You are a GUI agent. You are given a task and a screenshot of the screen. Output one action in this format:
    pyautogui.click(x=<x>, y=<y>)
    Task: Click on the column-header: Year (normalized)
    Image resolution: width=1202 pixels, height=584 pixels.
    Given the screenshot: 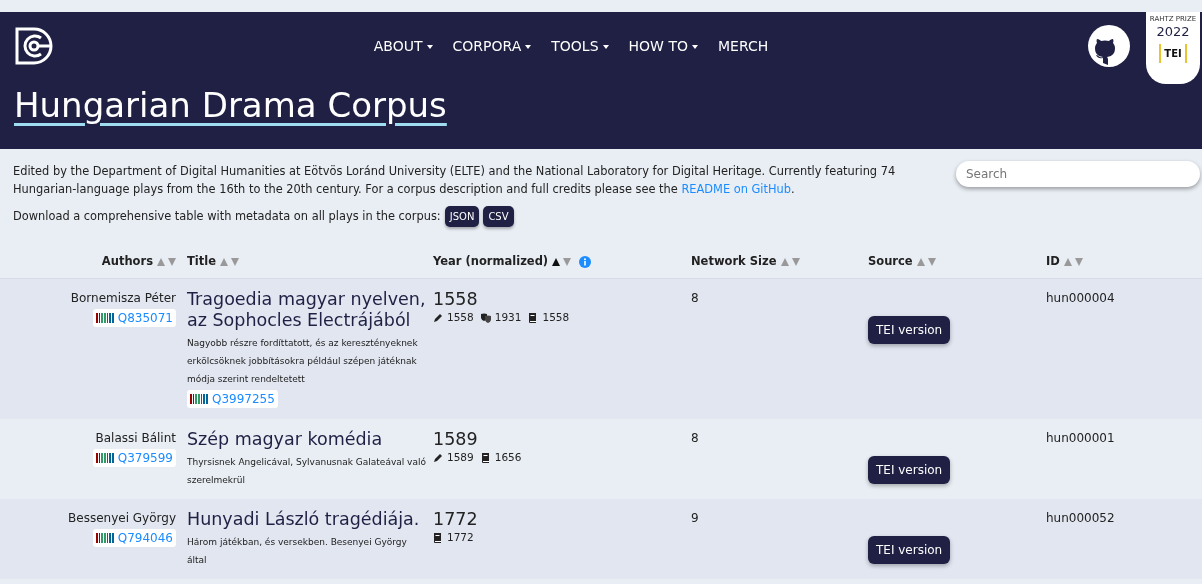 What is the action you would take?
    pyautogui.click(x=491, y=262)
    